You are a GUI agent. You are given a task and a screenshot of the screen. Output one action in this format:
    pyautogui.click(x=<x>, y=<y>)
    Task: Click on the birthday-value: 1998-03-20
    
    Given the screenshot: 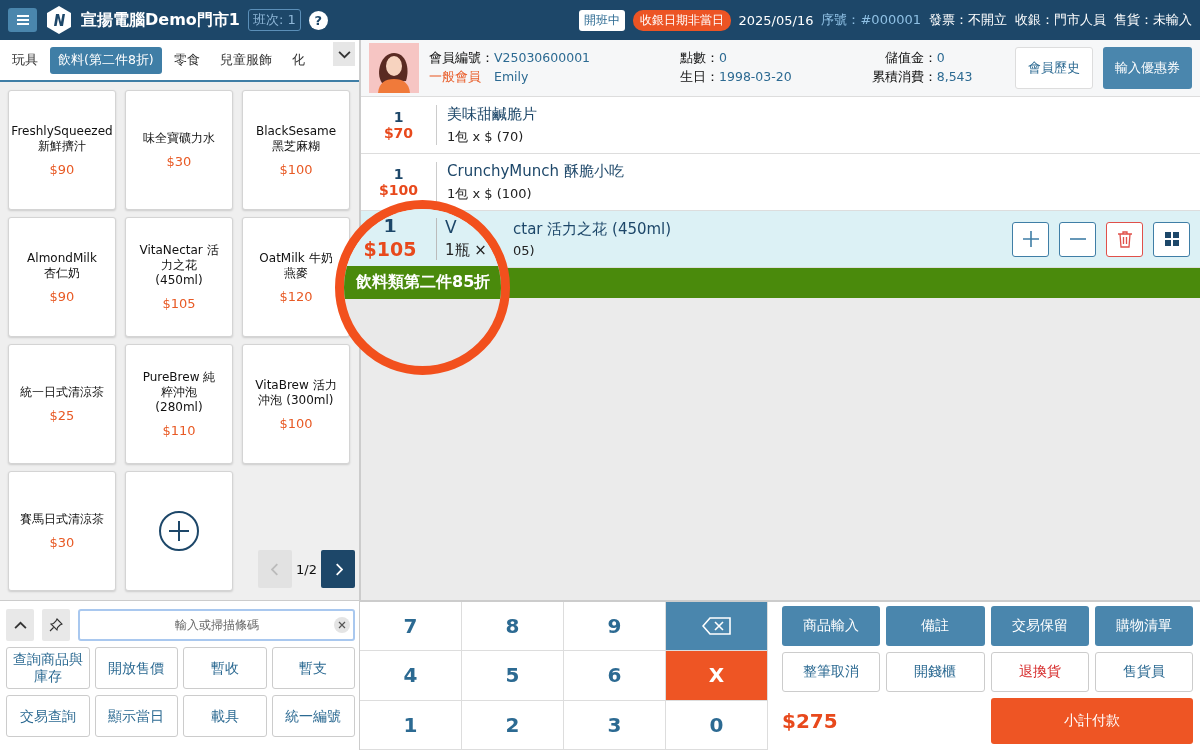 What is the action you would take?
    pyautogui.click(x=755, y=77)
    